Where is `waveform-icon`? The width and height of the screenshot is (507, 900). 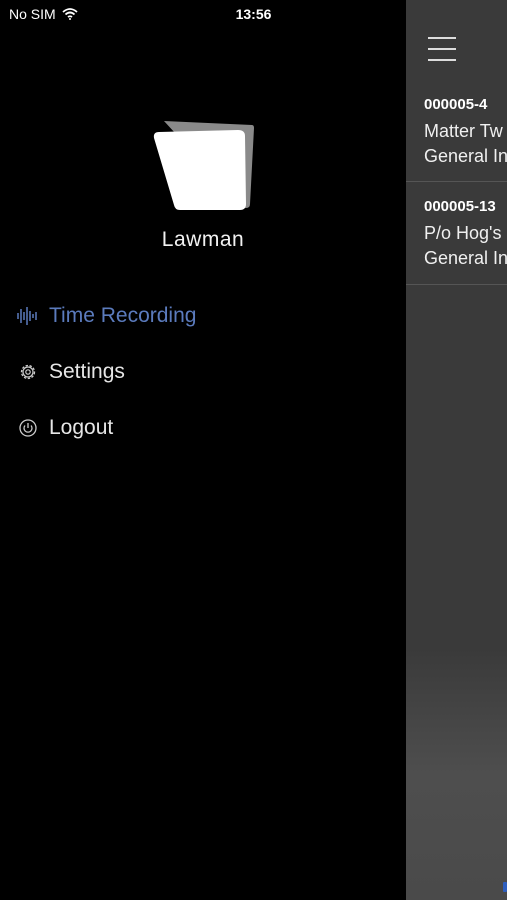
waveform-icon is located at coordinates (28, 316).